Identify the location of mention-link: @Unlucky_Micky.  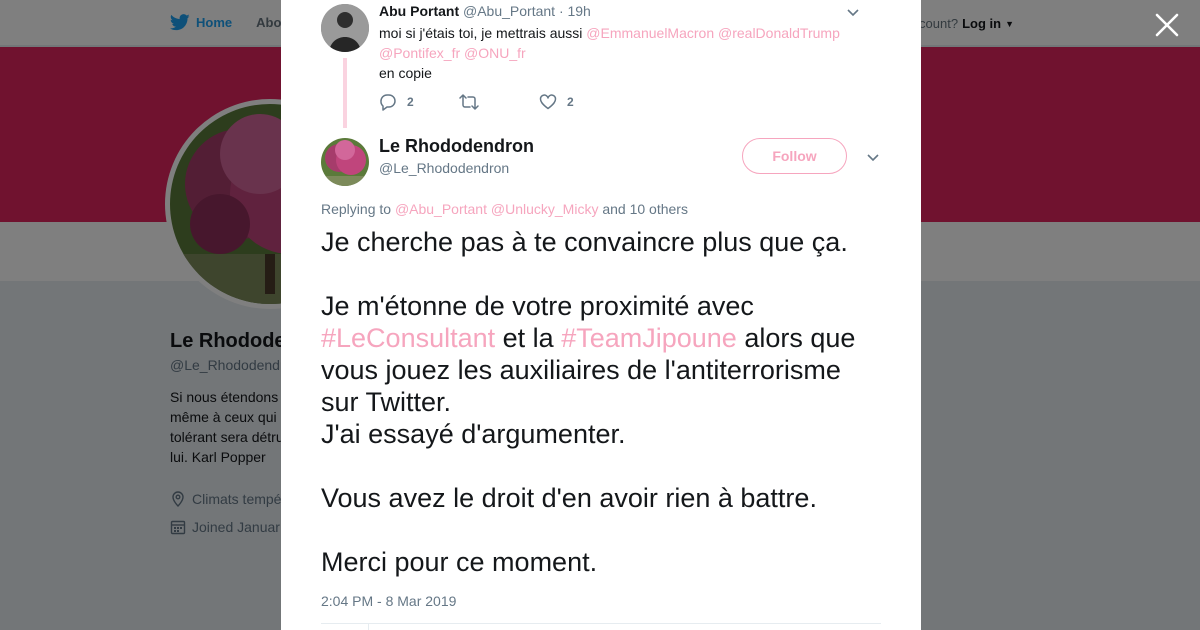
(545, 209).